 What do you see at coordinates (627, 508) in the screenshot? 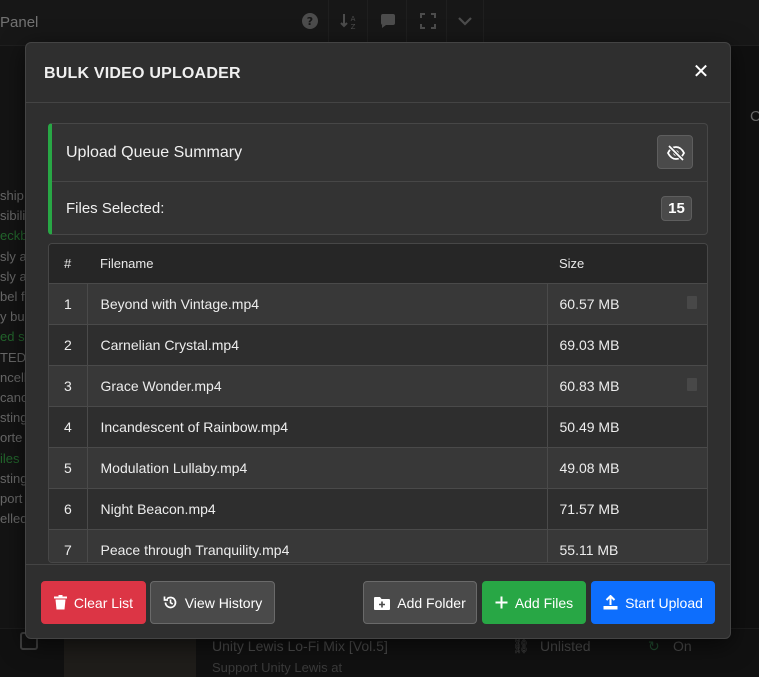
I see `row-size: 71.57 MB` at bounding box center [627, 508].